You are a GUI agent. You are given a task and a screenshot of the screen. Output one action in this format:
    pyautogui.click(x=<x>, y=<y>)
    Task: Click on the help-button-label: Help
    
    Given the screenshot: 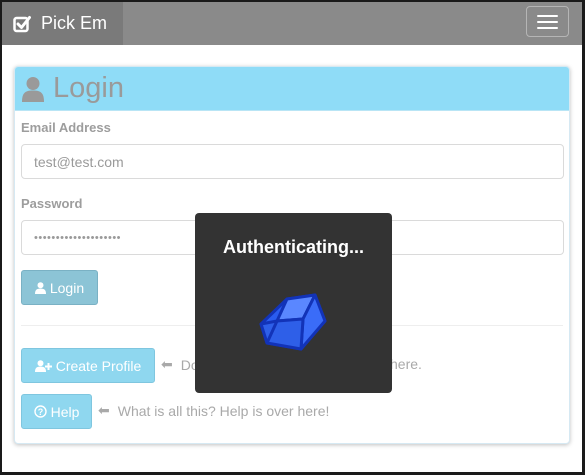 What is the action you would take?
    pyautogui.click(x=65, y=411)
    